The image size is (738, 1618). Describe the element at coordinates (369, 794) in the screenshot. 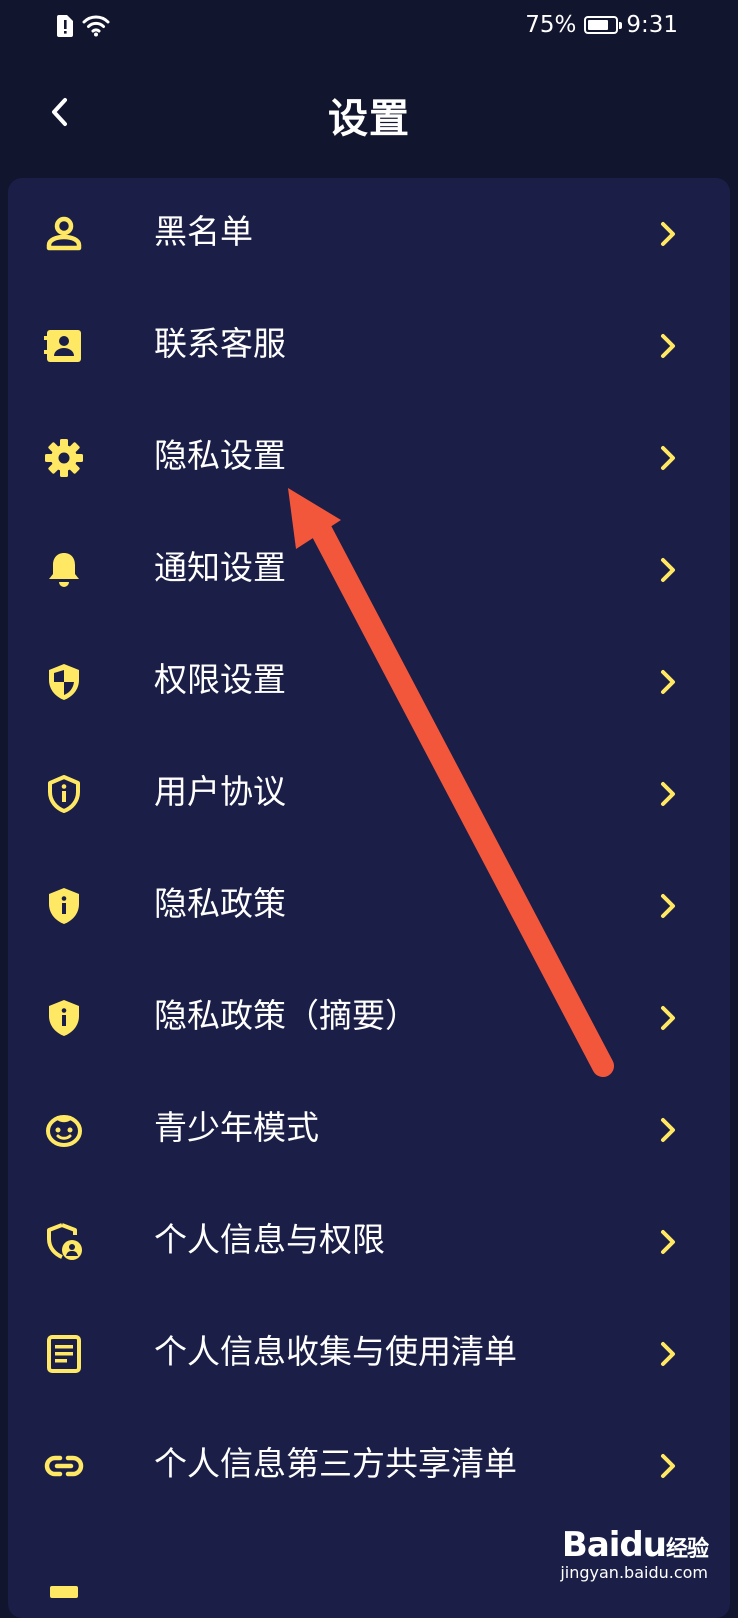

I see `menu-item-user-agreement: 用户协议` at that location.